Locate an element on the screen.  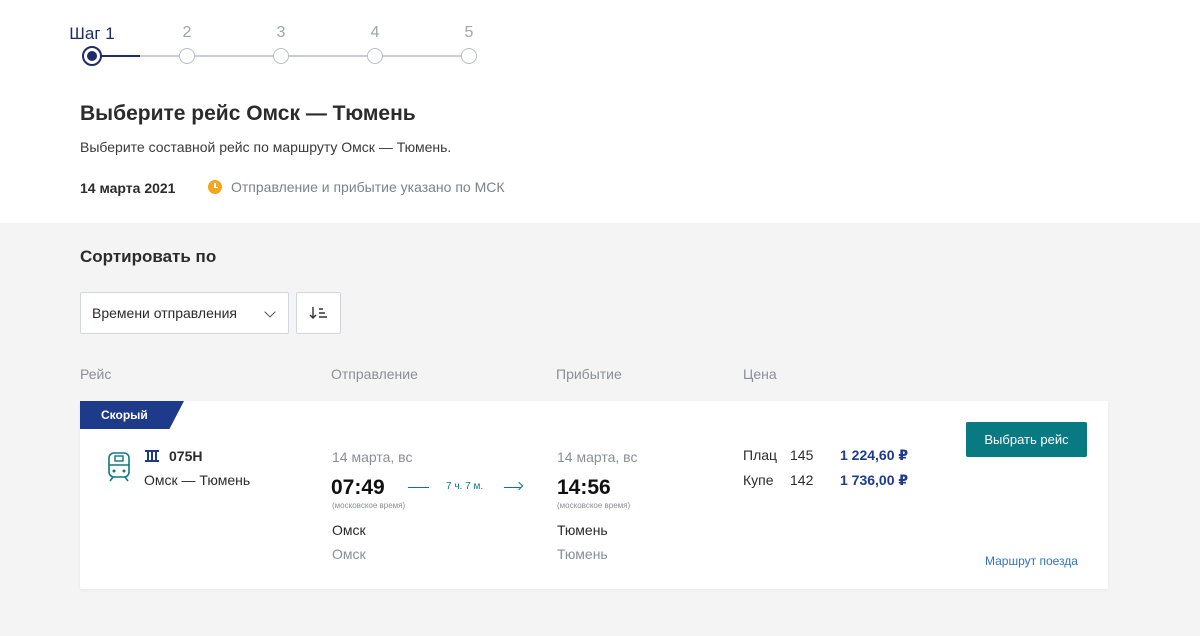
timezone-note: Отправление и прибытие указано по МСК is located at coordinates (356, 187).